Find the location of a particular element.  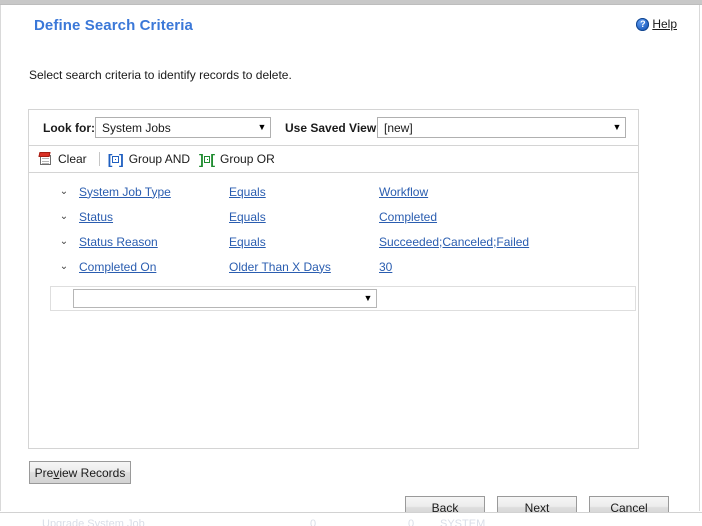

look-for-value: System Jobs is located at coordinates (136, 127).